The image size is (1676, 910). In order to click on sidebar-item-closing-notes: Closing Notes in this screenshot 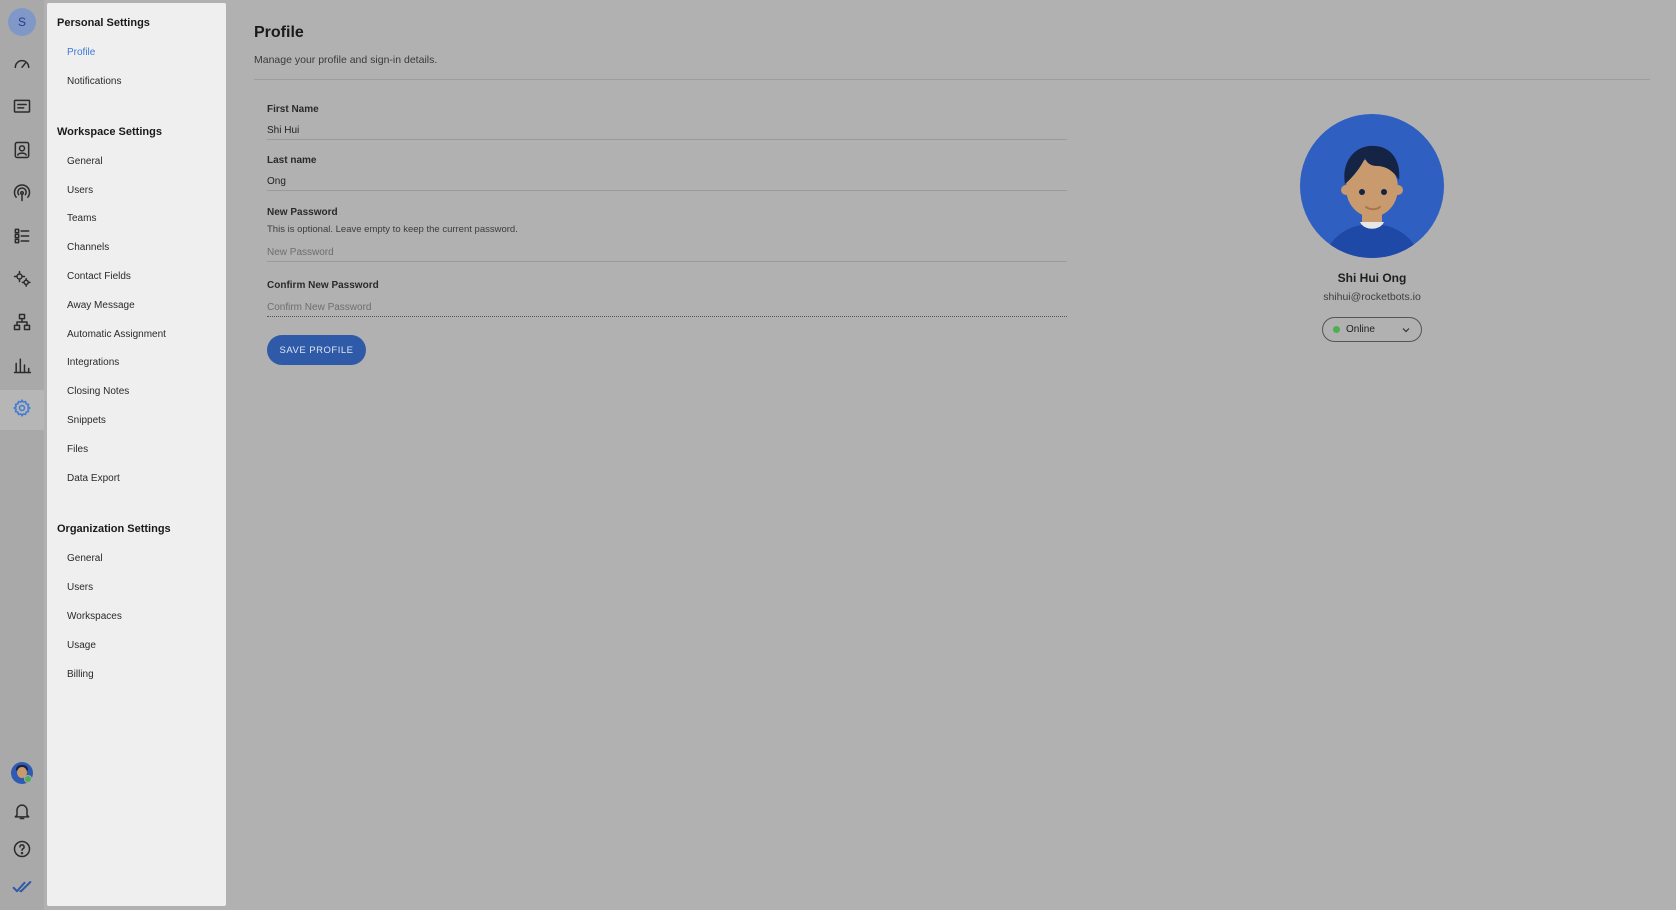, I will do `click(98, 391)`.